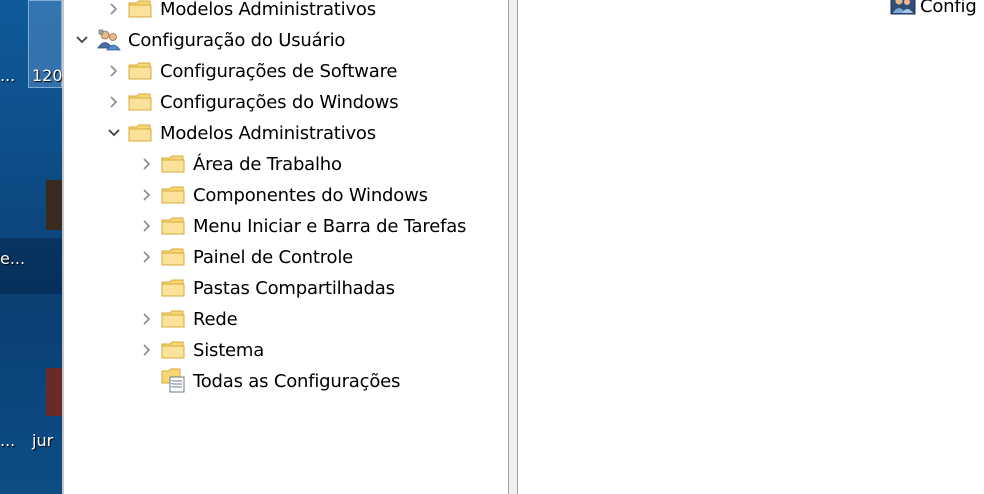 This screenshot has height=494, width=984. I want to click on tree-item-configuracao-do-usuario: Configuração do Usuário, so click(208, 40).